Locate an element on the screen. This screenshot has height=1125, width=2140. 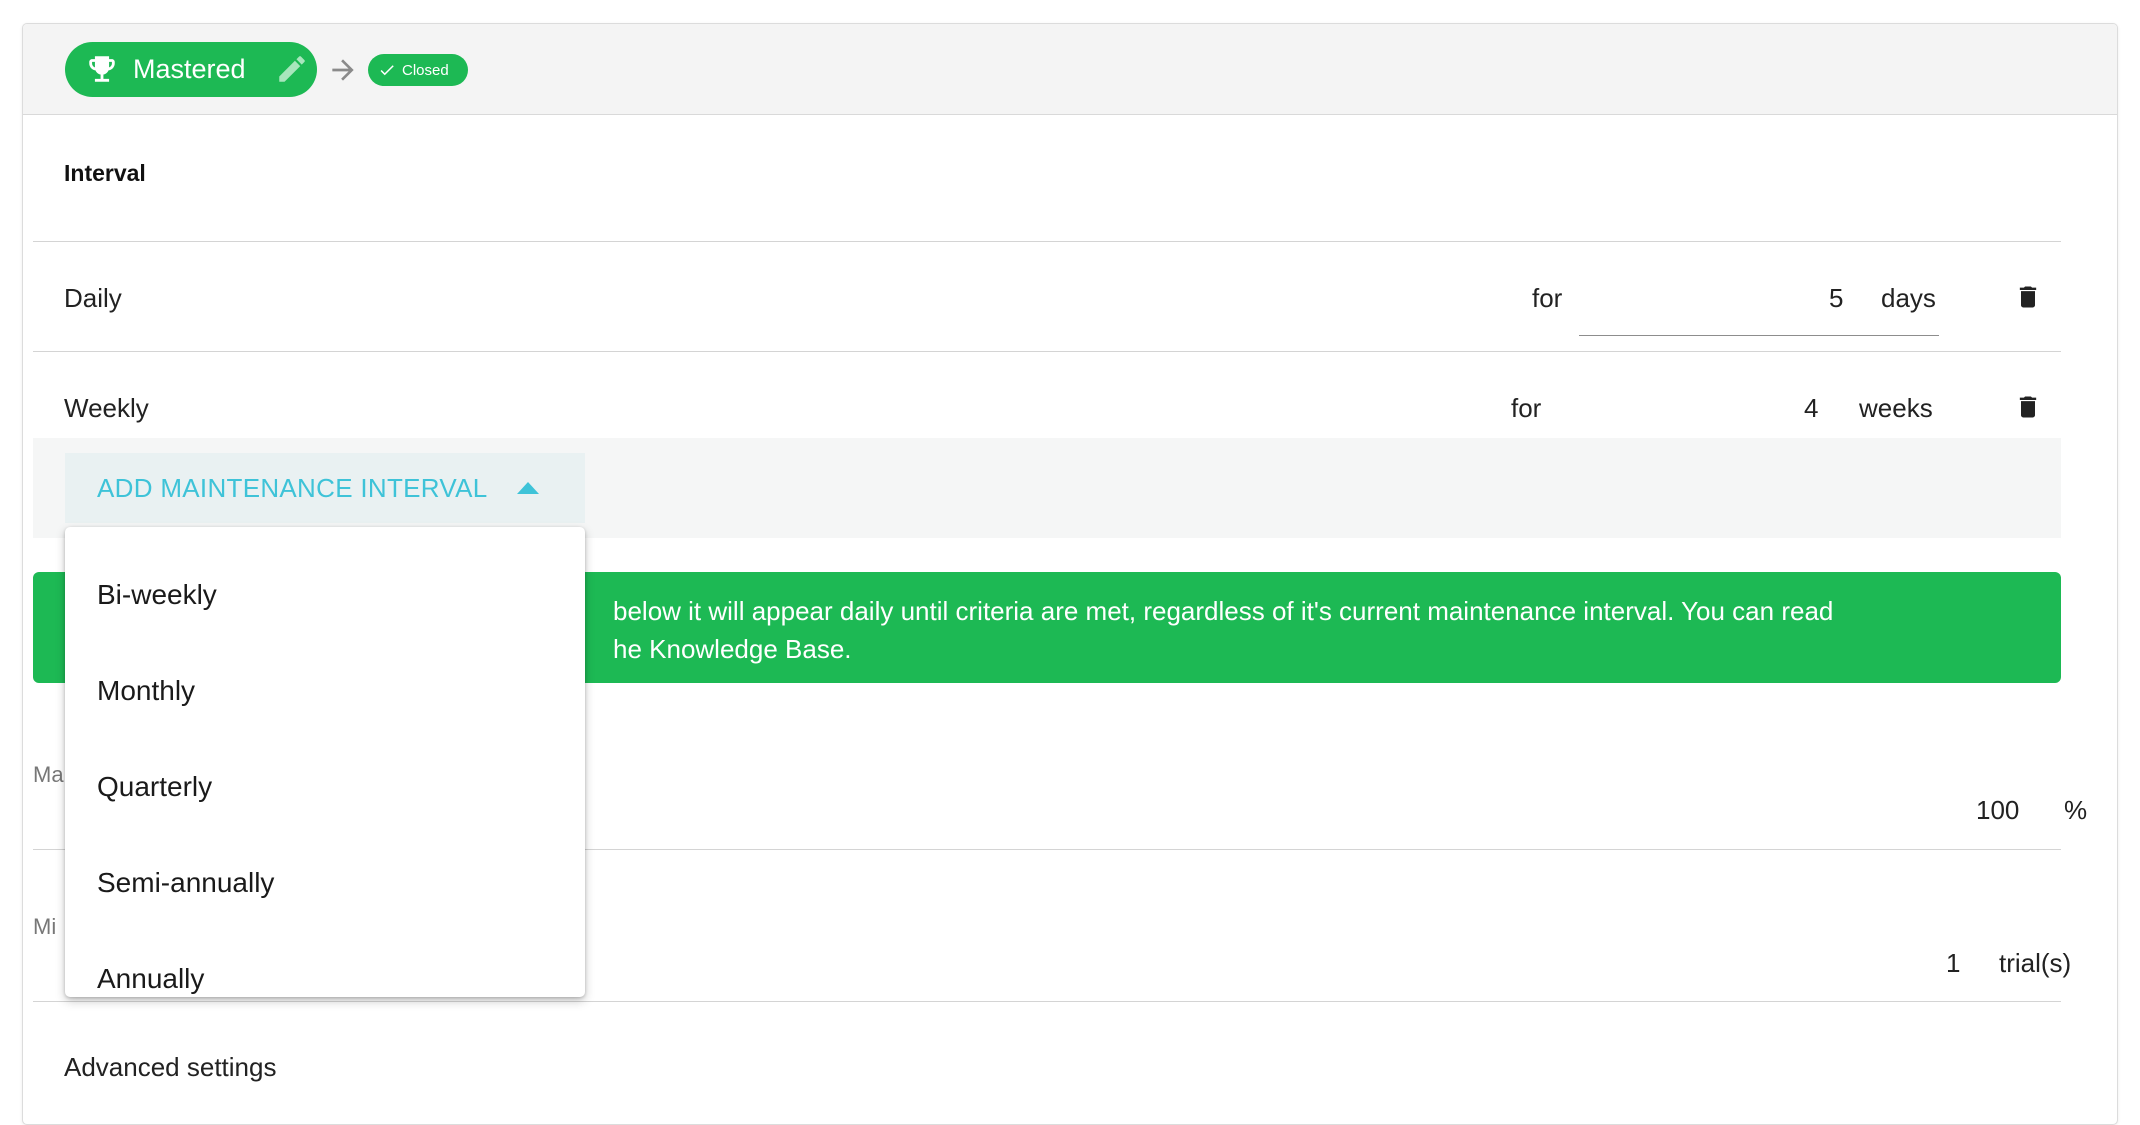
field-underline is located at coordinates (1047, 1001).